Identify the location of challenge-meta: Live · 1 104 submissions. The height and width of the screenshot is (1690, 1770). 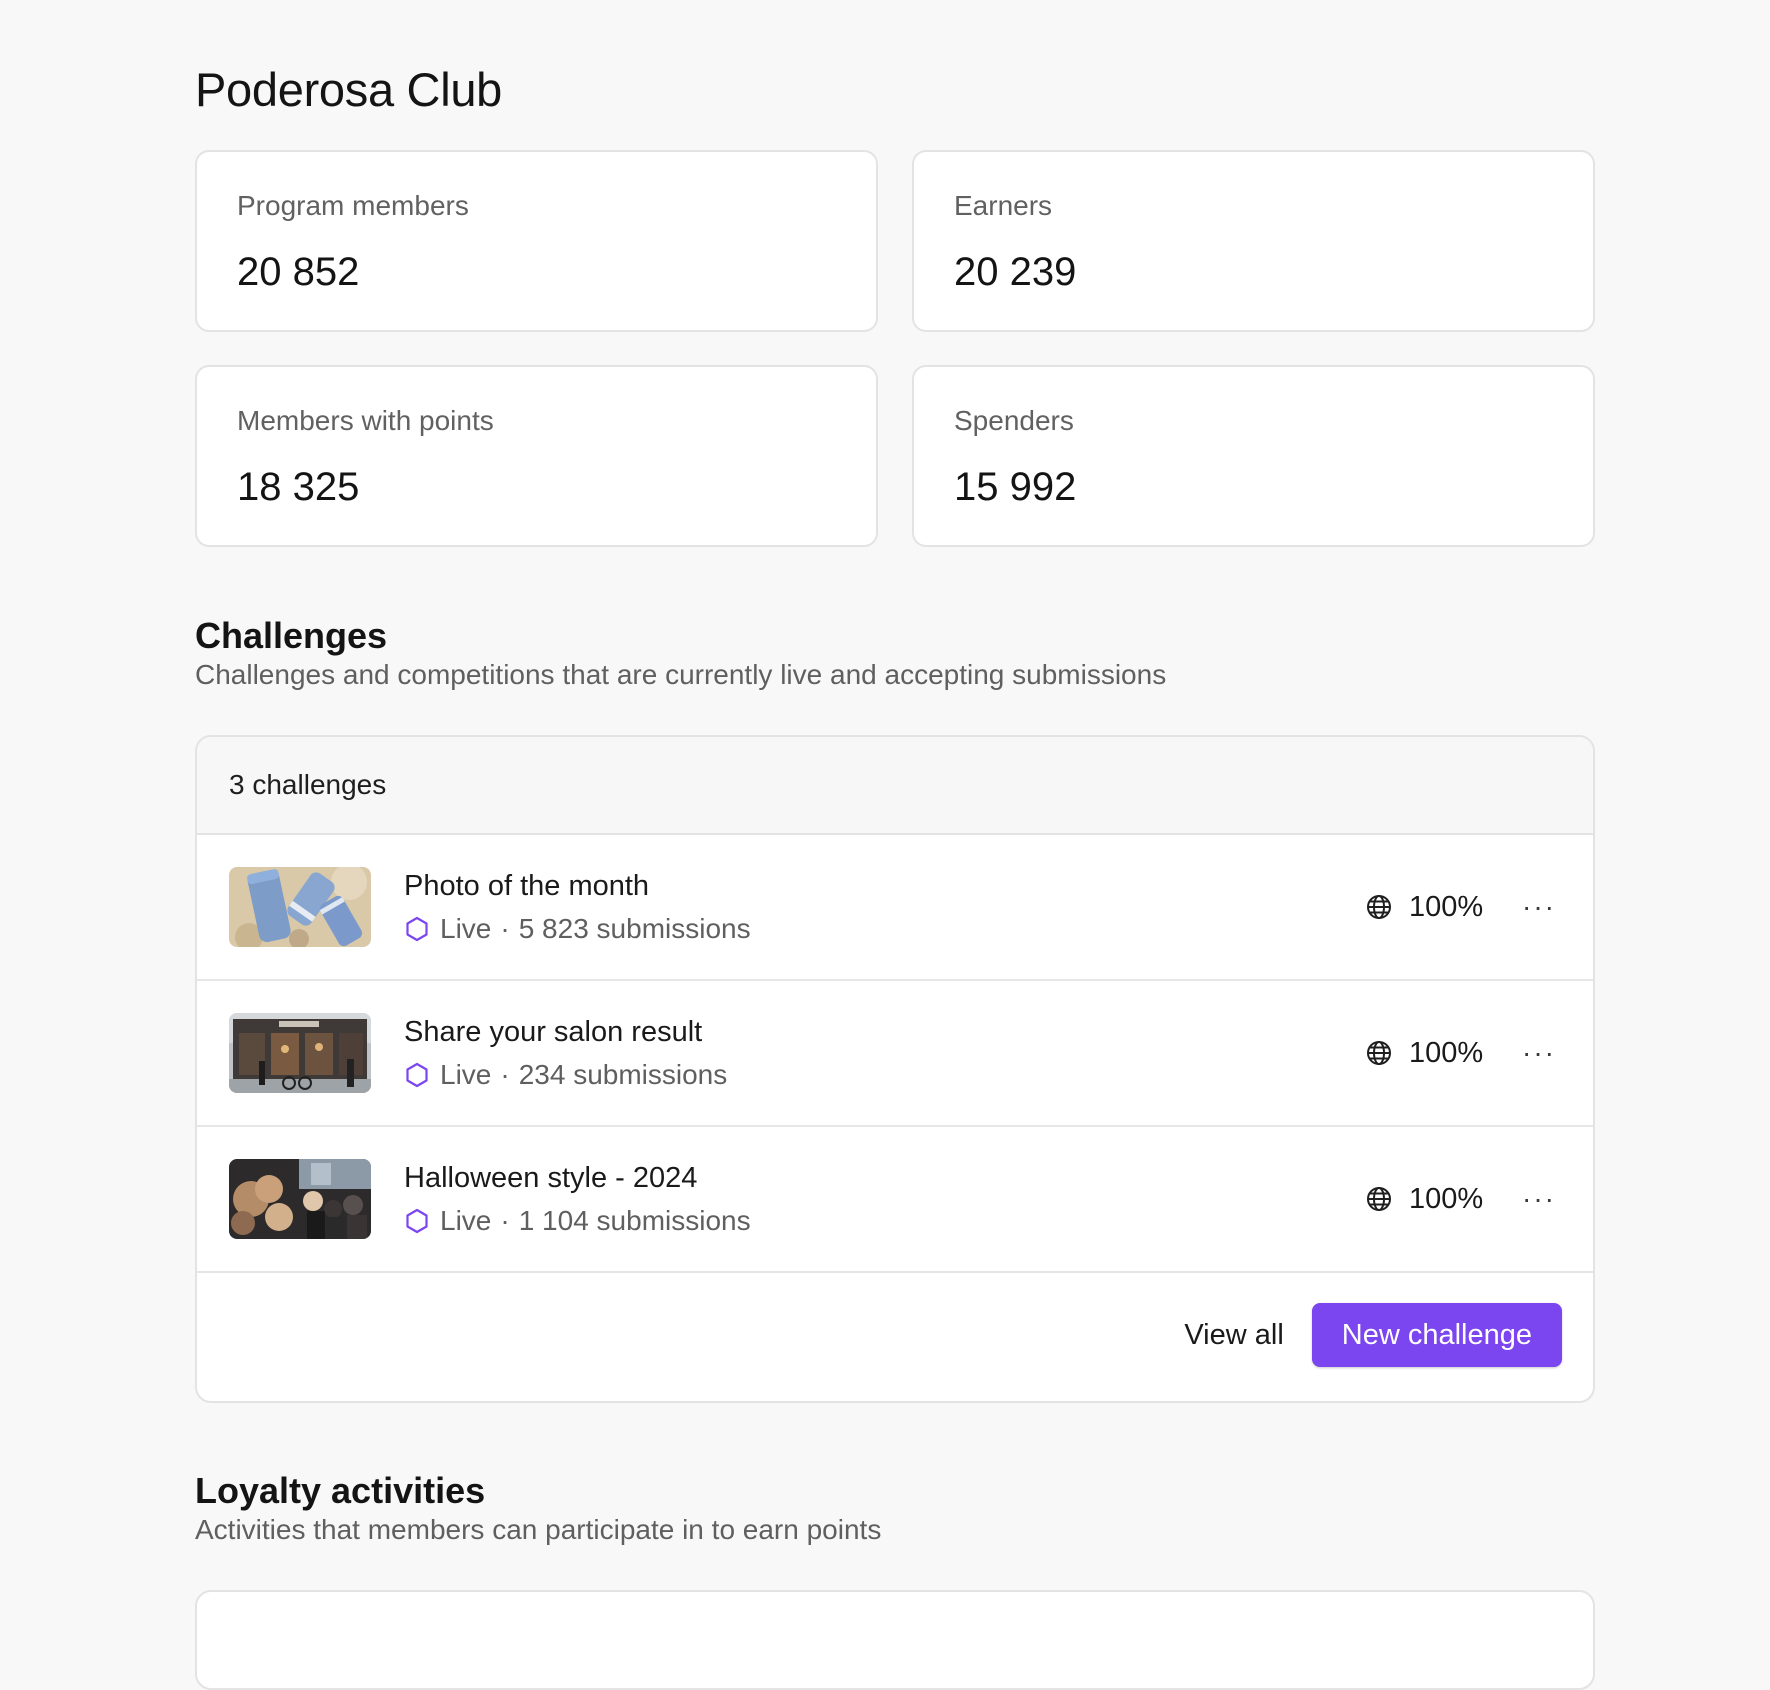
(884, 1221).